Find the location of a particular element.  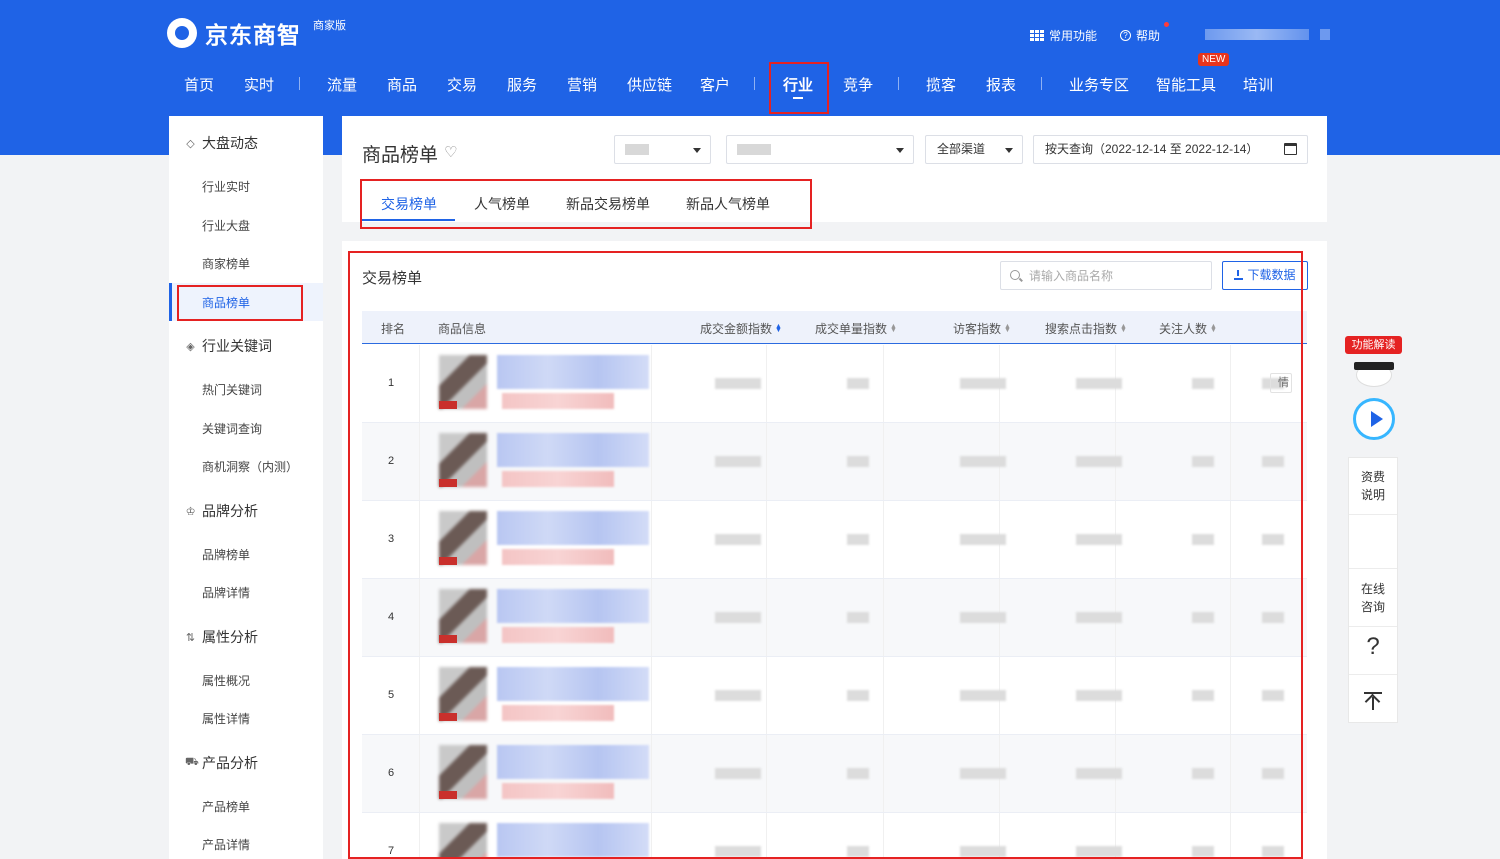

brand-logo: 京东商智 is located at coordinates (234, 33).